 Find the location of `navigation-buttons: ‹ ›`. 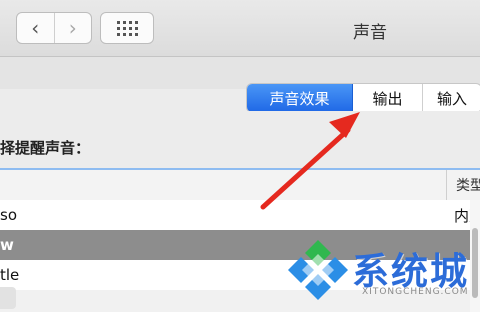

navigation-buttons: ‹ › is located at coordinates (54, 28).